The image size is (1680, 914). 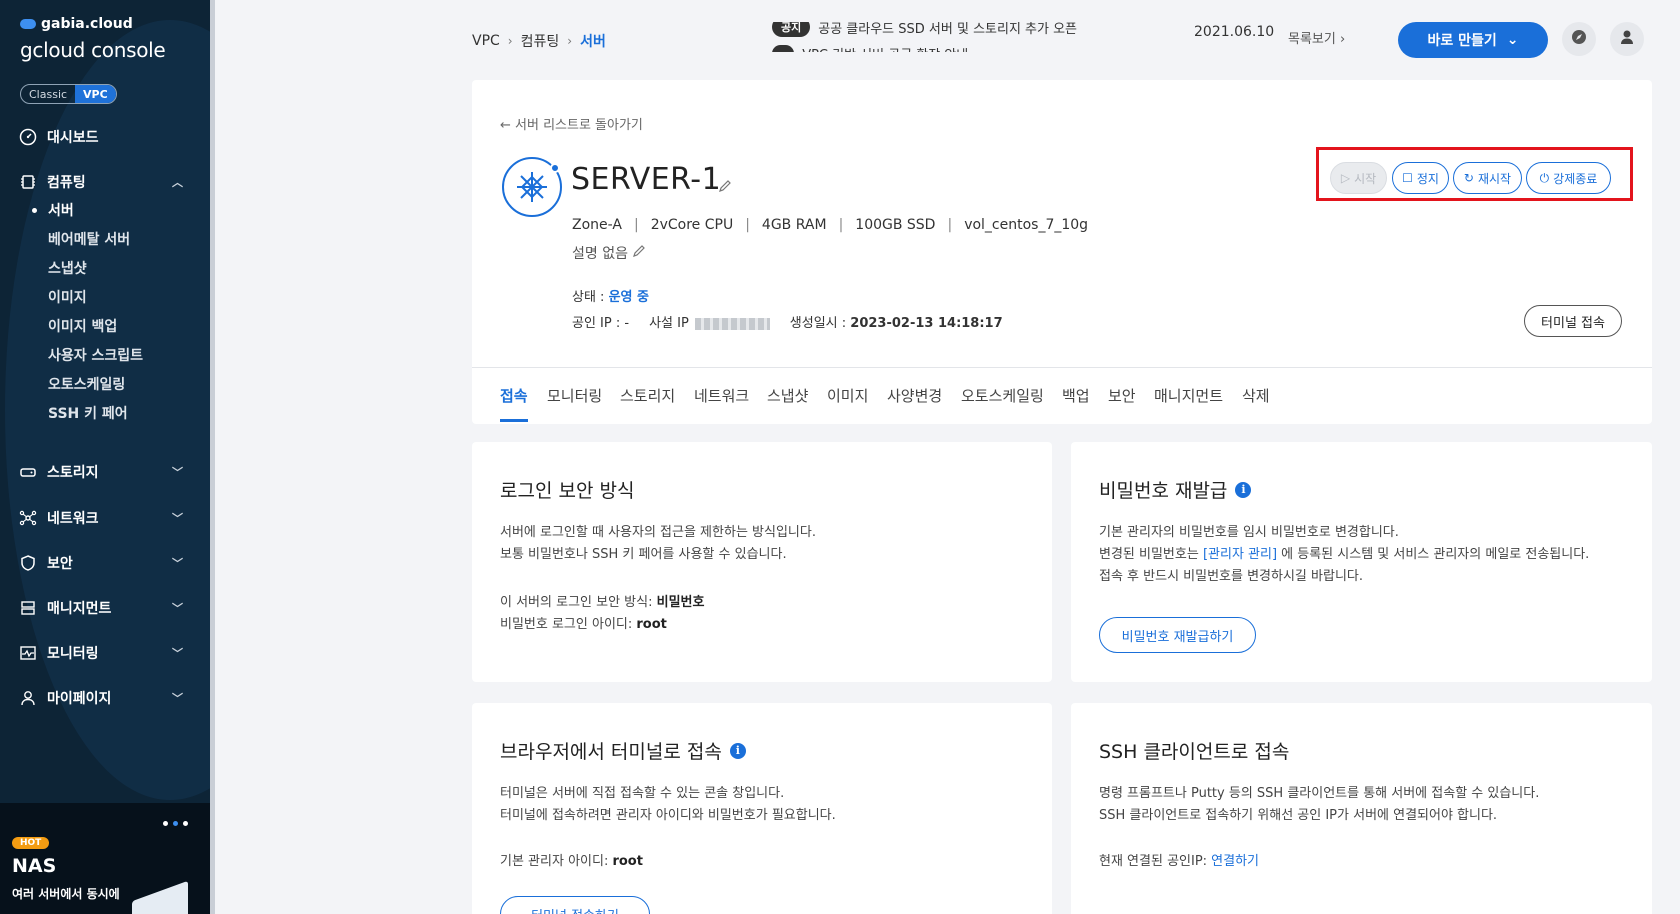 I want to click on nav-computing: 컴퓨팅 ︿, so click(x=102, y=182).